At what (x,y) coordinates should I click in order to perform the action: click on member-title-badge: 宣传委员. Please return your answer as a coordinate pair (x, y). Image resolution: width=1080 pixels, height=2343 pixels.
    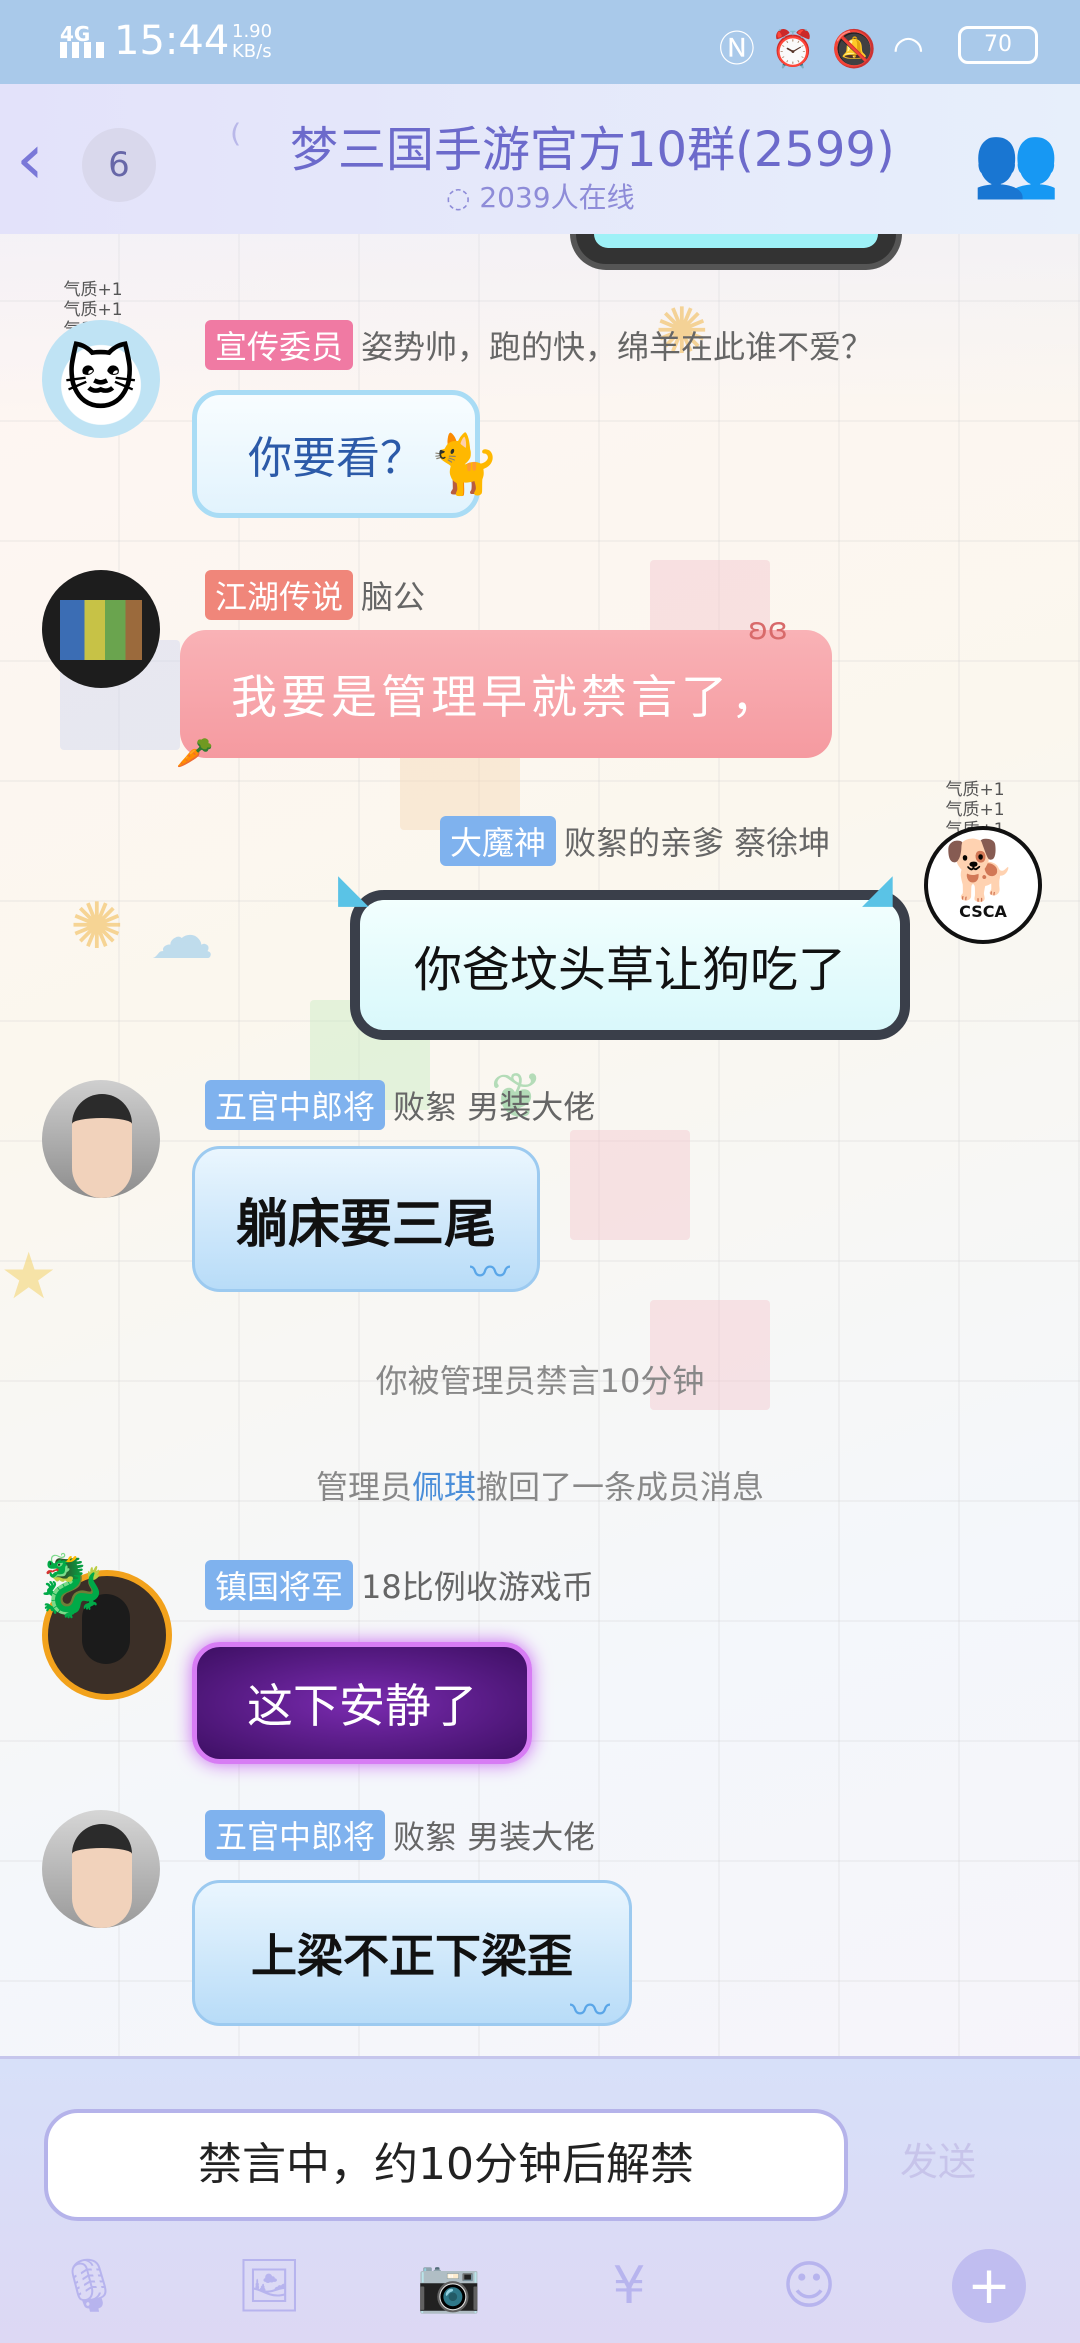
    Looking at the image, I should click on (279, 345).